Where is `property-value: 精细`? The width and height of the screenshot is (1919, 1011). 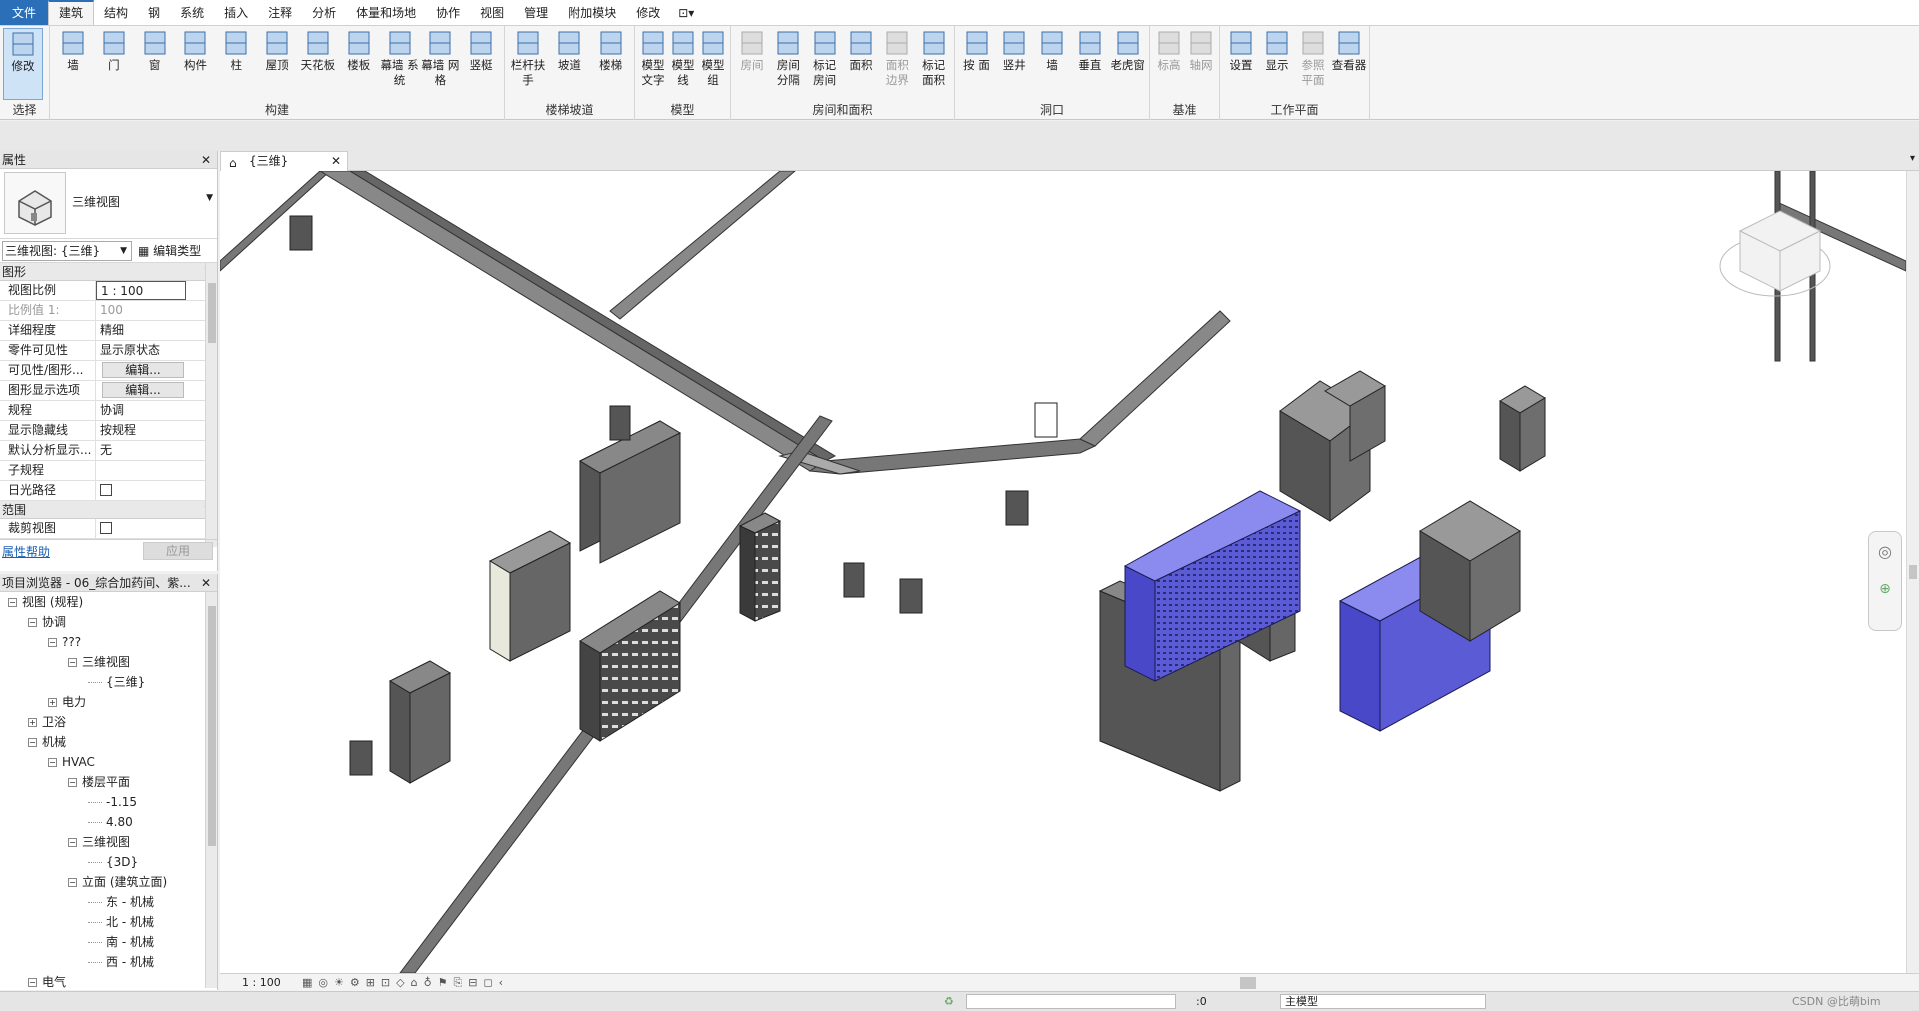
property-value: 精细 is located at coordinates (141, 330).